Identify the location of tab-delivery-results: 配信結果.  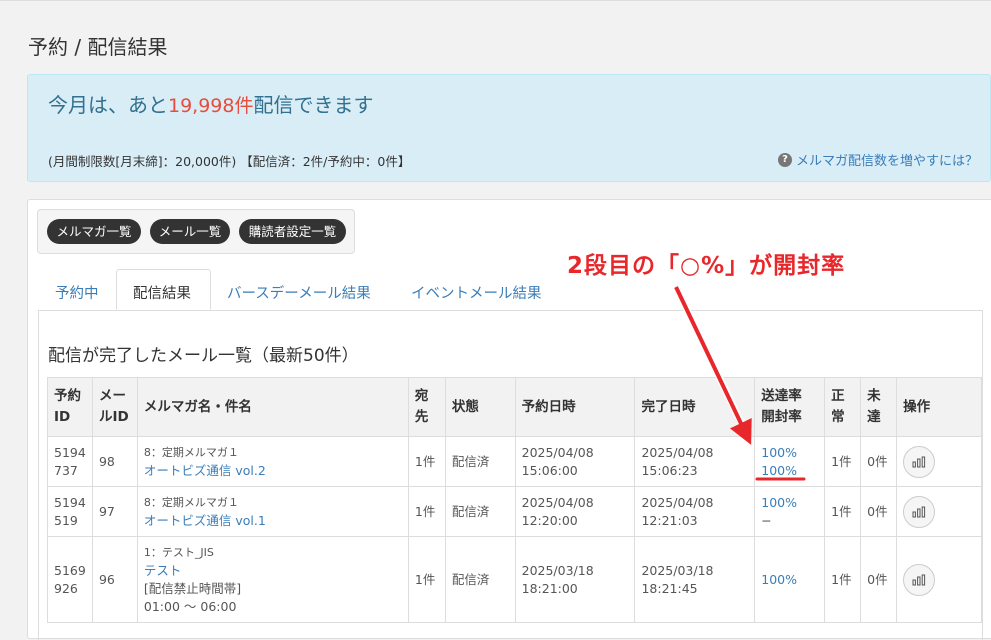
(163, 289).